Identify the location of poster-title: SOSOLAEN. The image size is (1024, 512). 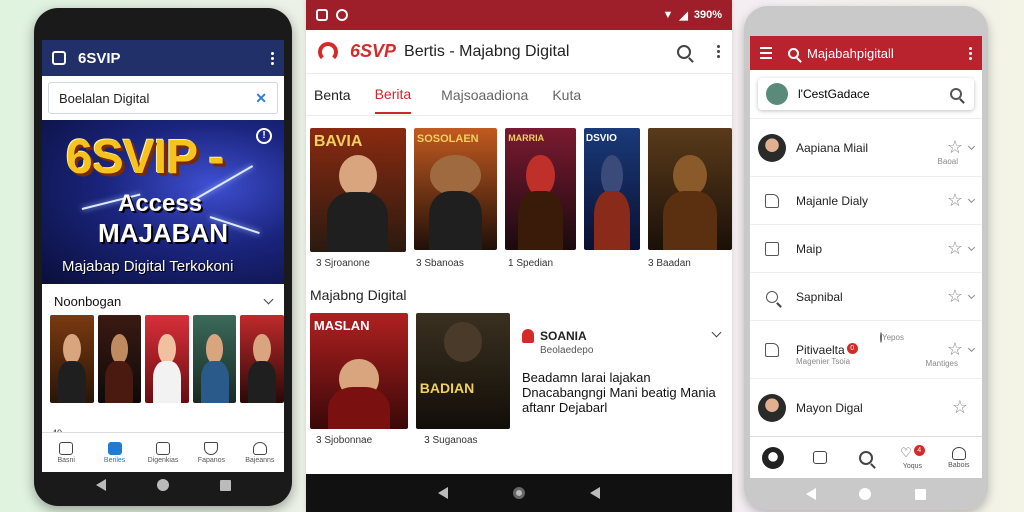
(447, 138).